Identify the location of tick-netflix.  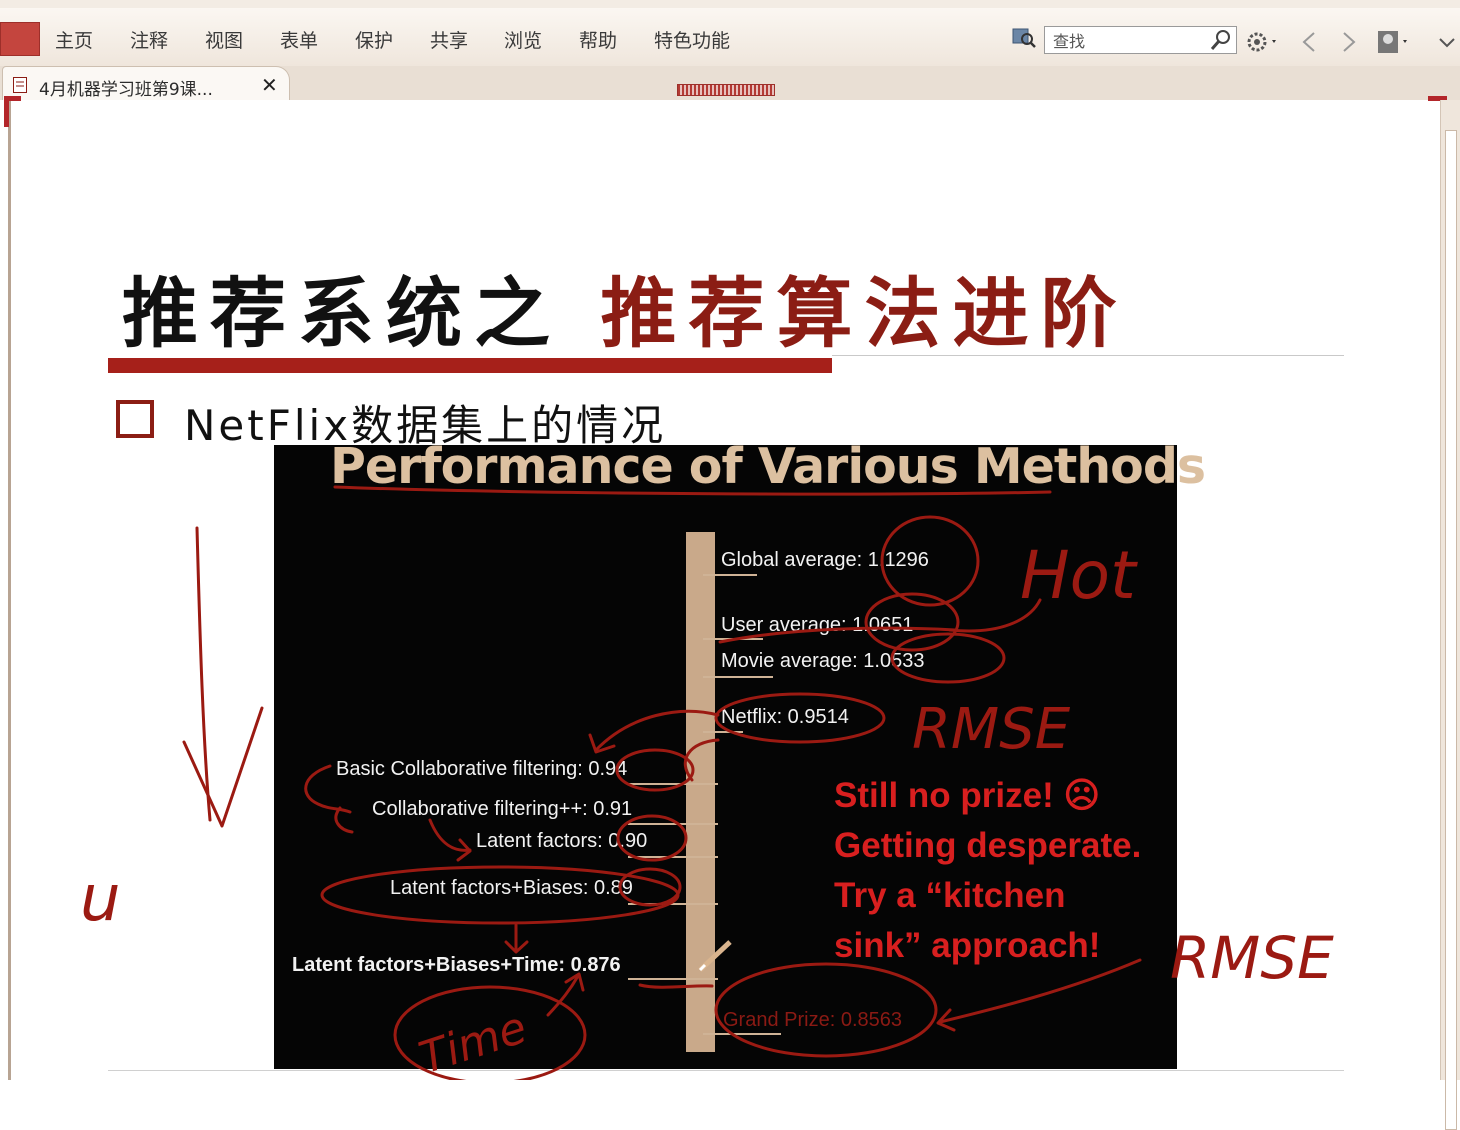
(723, 732).